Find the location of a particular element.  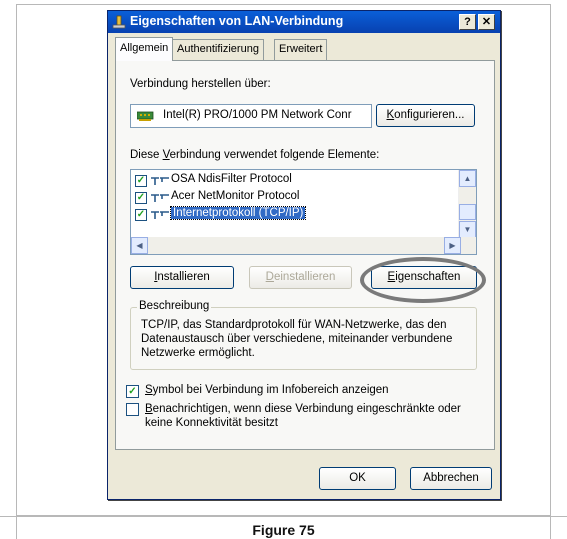

install-label: nstallieren is located at coordinates (183, 277).